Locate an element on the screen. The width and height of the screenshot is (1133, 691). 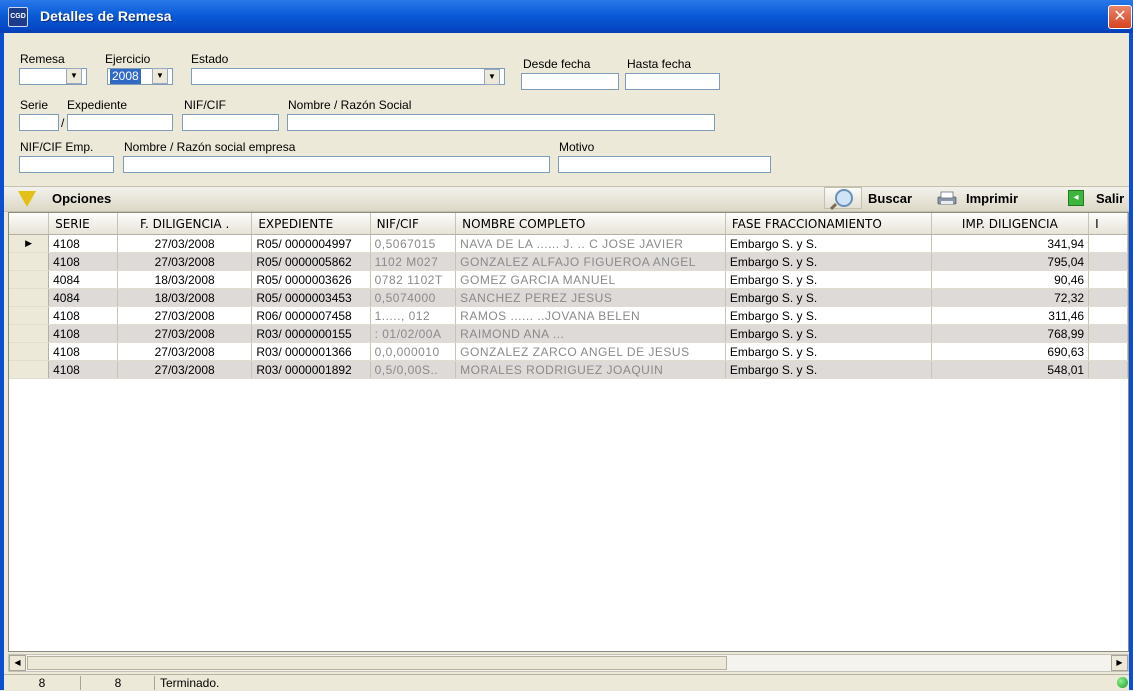
column-header-expediente: EXPEDIENTE is located at coordinates (311, 224).